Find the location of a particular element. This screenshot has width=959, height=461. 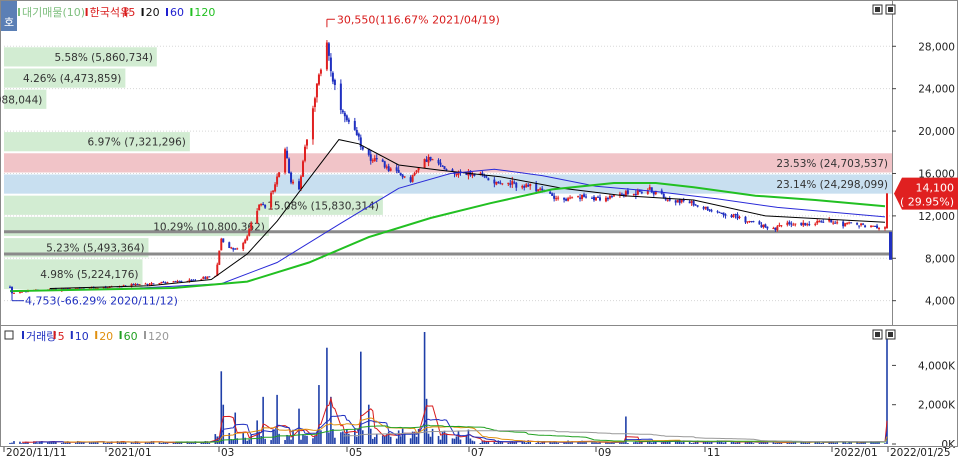

volume-profile-label: 23.53% (24,703,537) is located at coordinates (832, 164).